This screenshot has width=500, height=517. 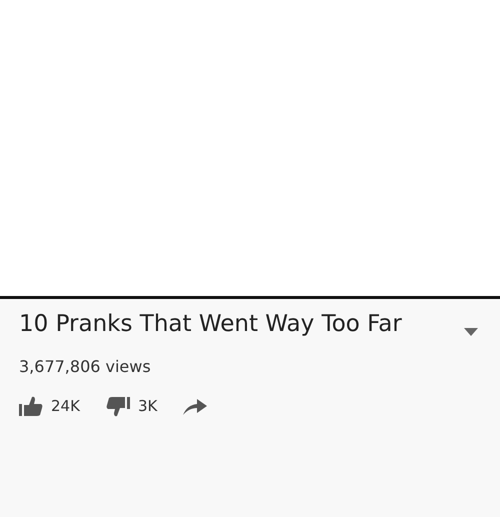 What do you see at coordinates (132, 406) in the screenshot?
I see `dislike-button: 3K` at bounding box center [132, 406].